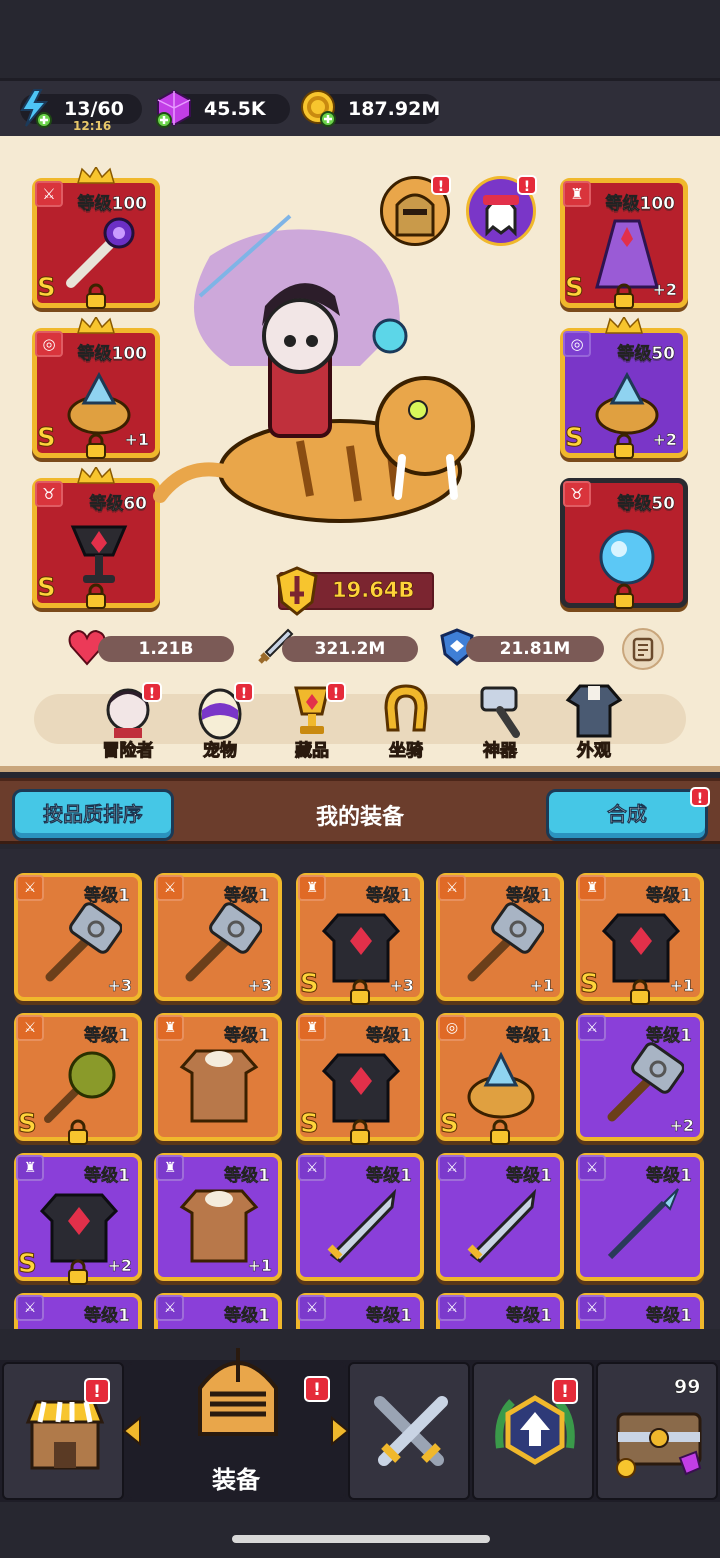 The image size is (720, 1558). What do you see at coordinates (128, 721) in the screenshot?
I see `tab-adventurer: ! 冒险者` at bounding box center [128, 721].